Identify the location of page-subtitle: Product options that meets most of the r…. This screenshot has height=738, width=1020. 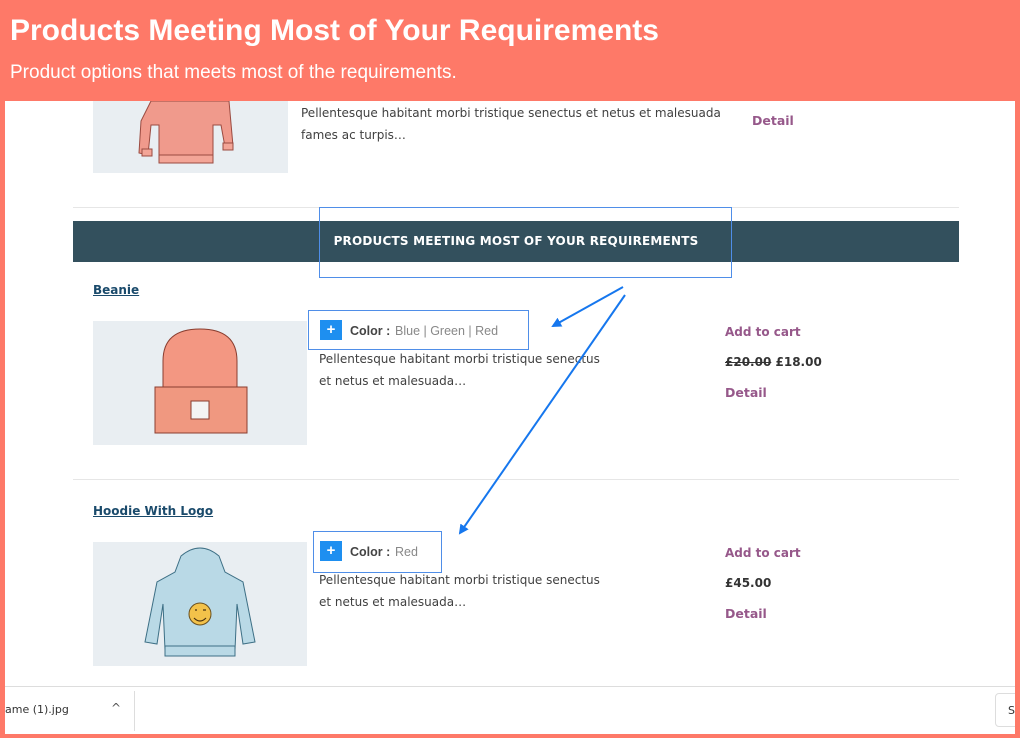
(233, 72).